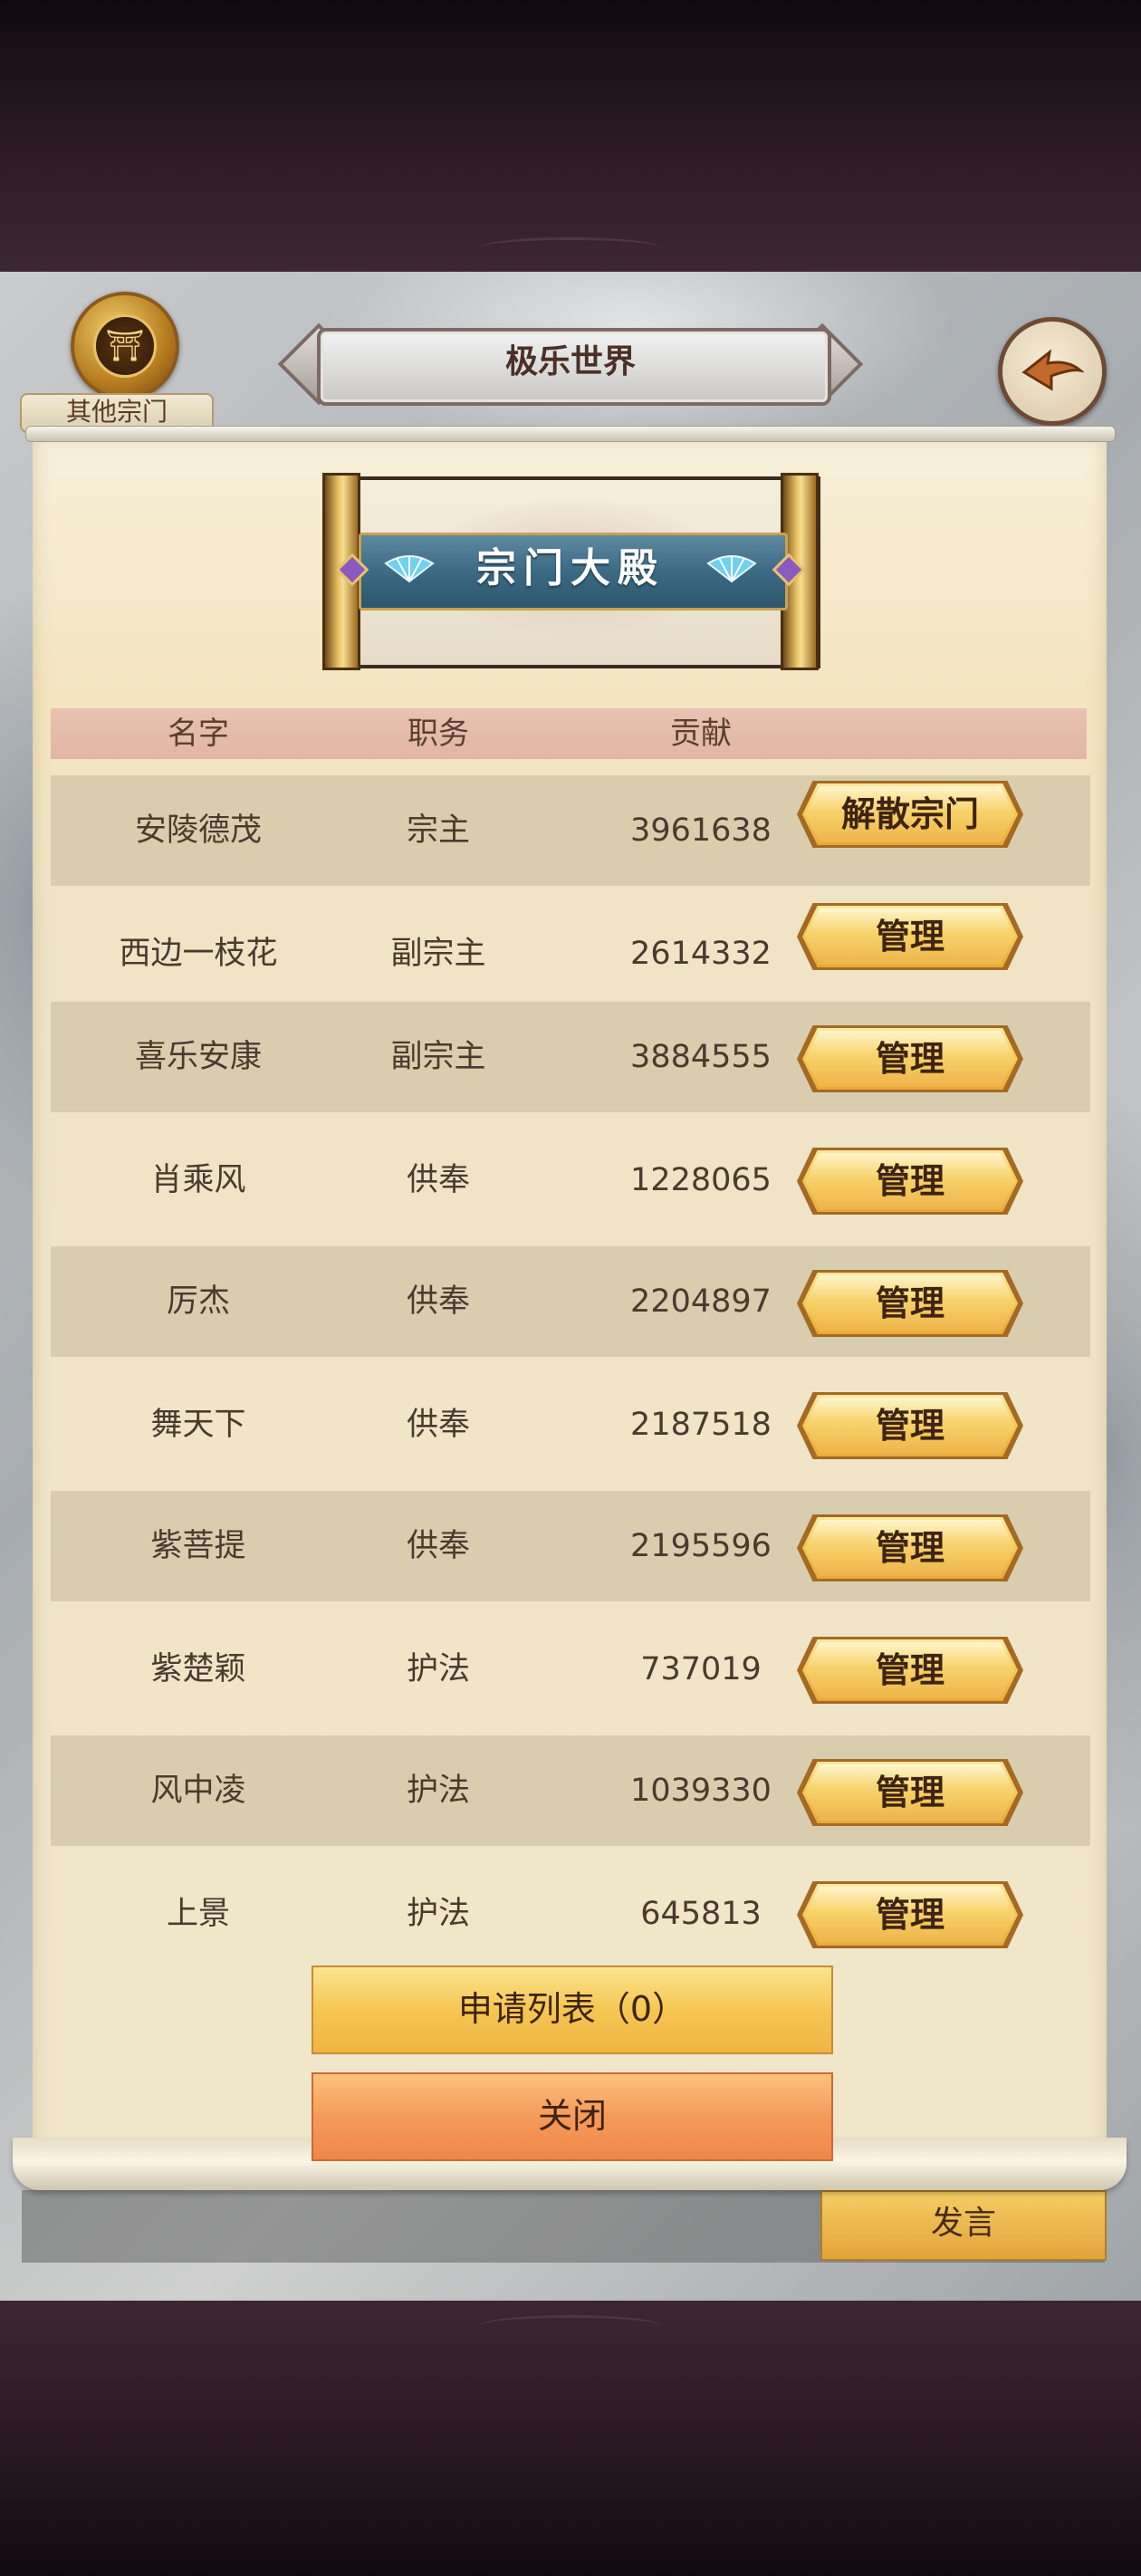 This screenshot has height=2576, width=1141. What do you see at coordinates (570, 136) in the screenshot?
I see `top-letterbox` at bounding box center [570, 136].